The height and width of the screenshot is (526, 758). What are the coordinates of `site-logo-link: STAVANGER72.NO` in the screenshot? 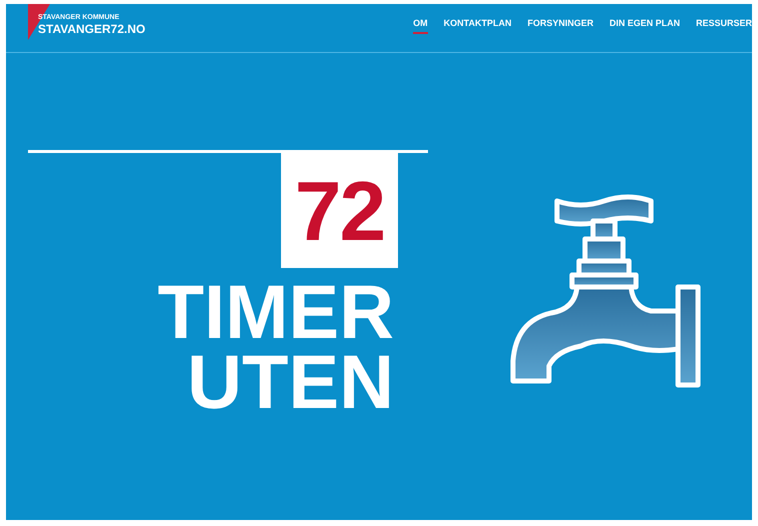 It's located at (92, 29).